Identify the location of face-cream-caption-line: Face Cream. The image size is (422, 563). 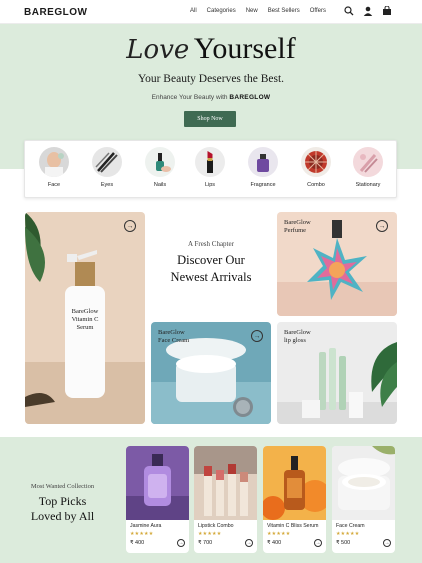
(174, 340).